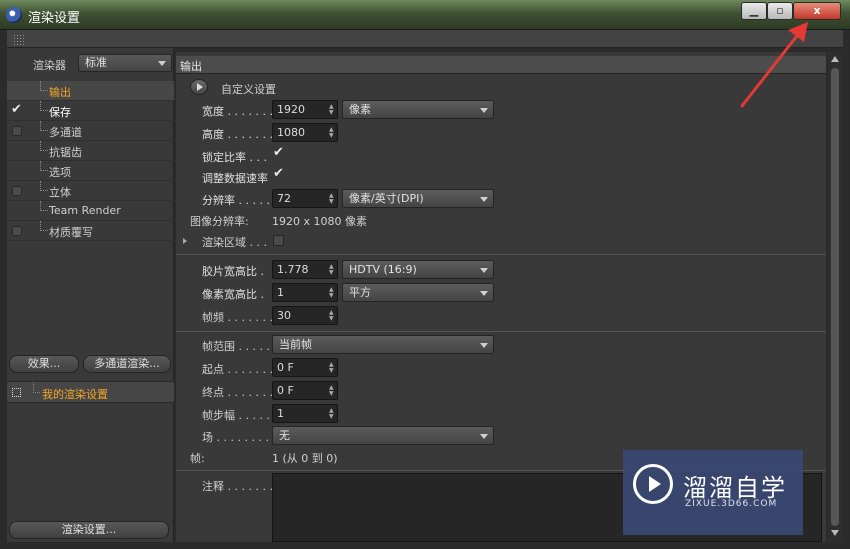  What do you see at coordinates (305, 367) in the screenshot?
I see `start-input: 0 F ▲ ▼` at bounding box center [305, 367].